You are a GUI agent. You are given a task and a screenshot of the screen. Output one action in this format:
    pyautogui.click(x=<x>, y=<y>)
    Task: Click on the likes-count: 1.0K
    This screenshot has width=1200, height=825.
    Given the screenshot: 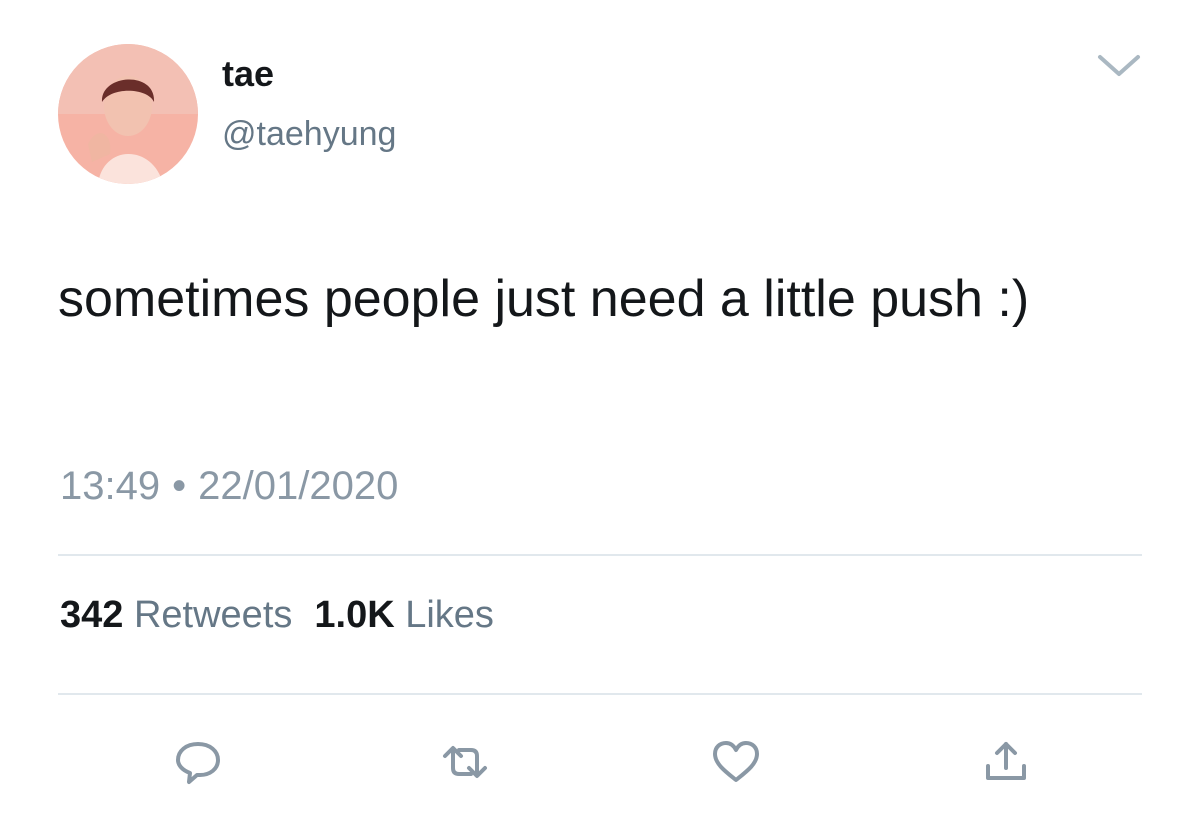 What is the action you would take?
    pyautogui.click(x=354, y=615)
    